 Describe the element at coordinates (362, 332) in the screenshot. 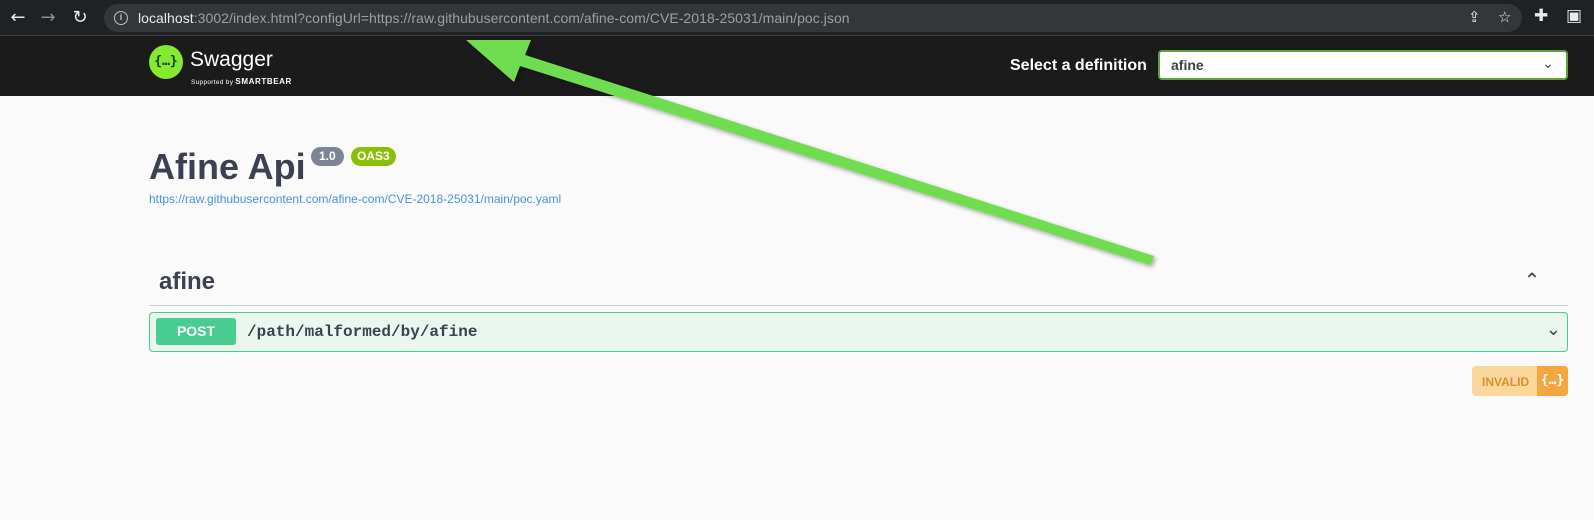

I see `operation-path: /path/malformed/by/afine` at that location.